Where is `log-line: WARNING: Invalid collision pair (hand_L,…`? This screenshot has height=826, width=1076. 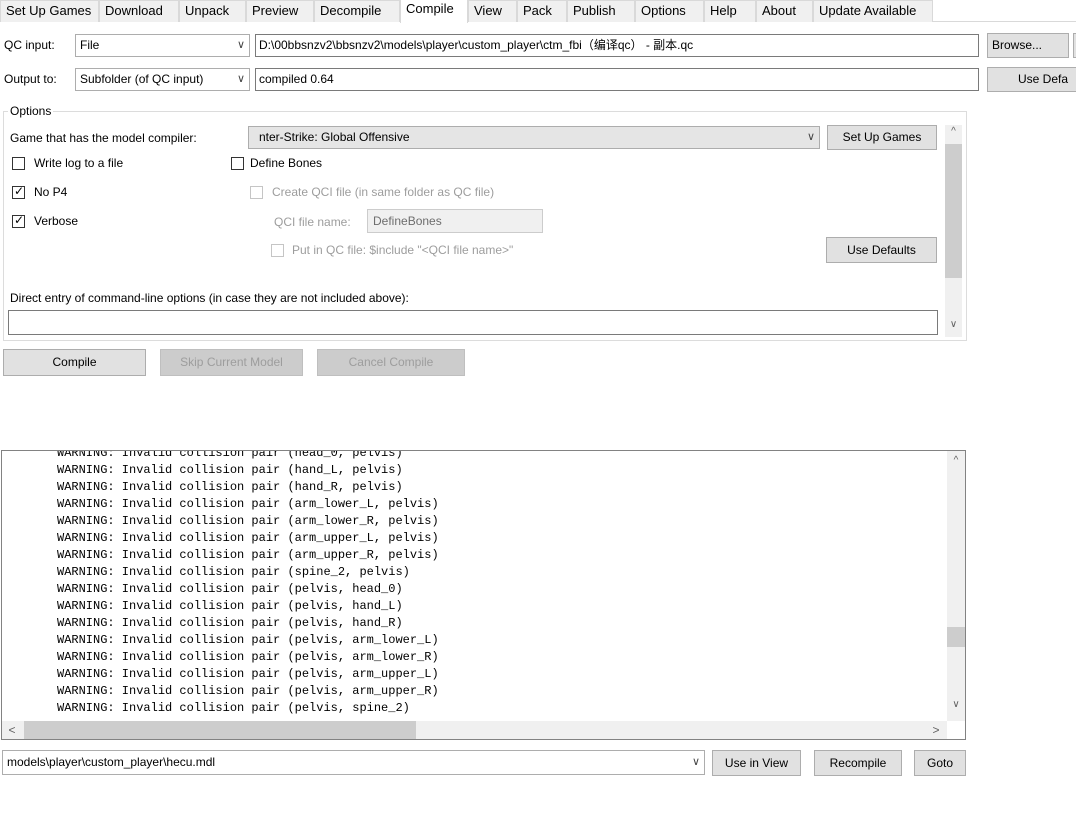 log-line: WARNING: Invalid collision pair (hand_L,… is located at coordinates (230, 470).